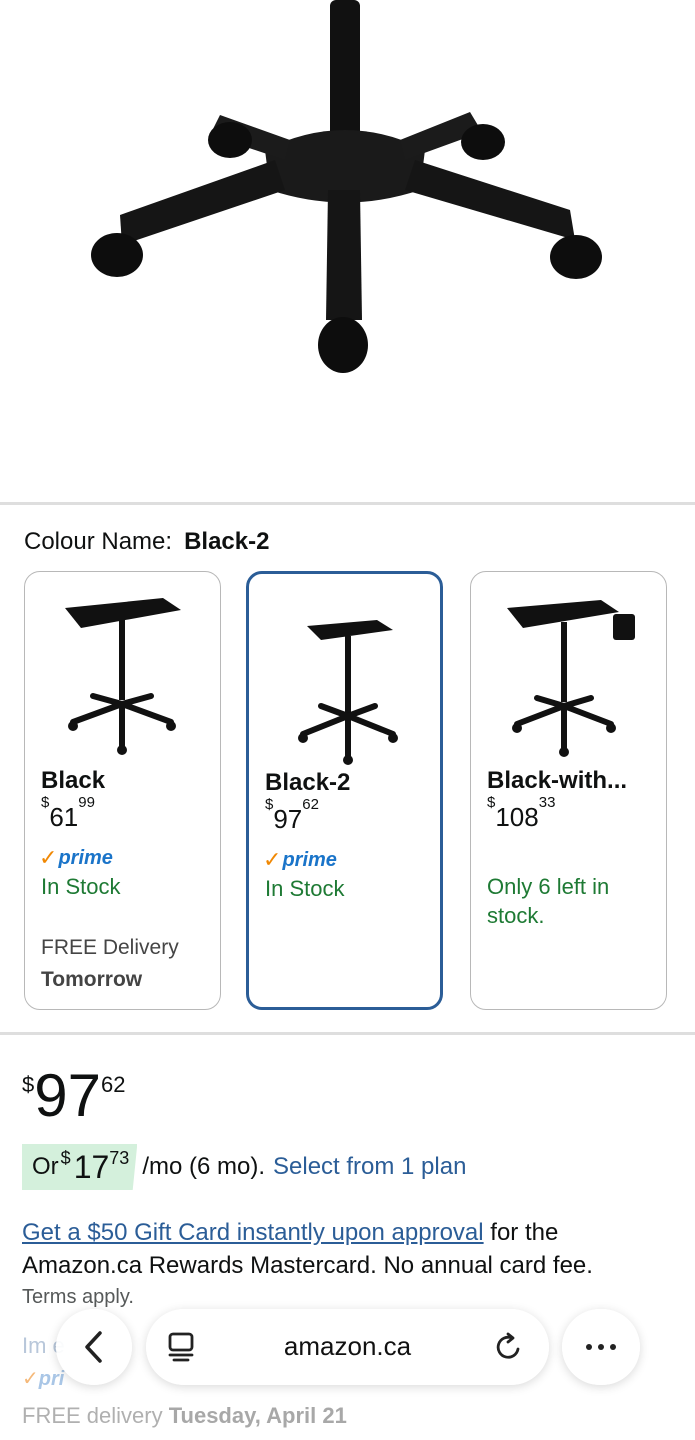  I want to click on prime-text: pri, so click(51, 1379).